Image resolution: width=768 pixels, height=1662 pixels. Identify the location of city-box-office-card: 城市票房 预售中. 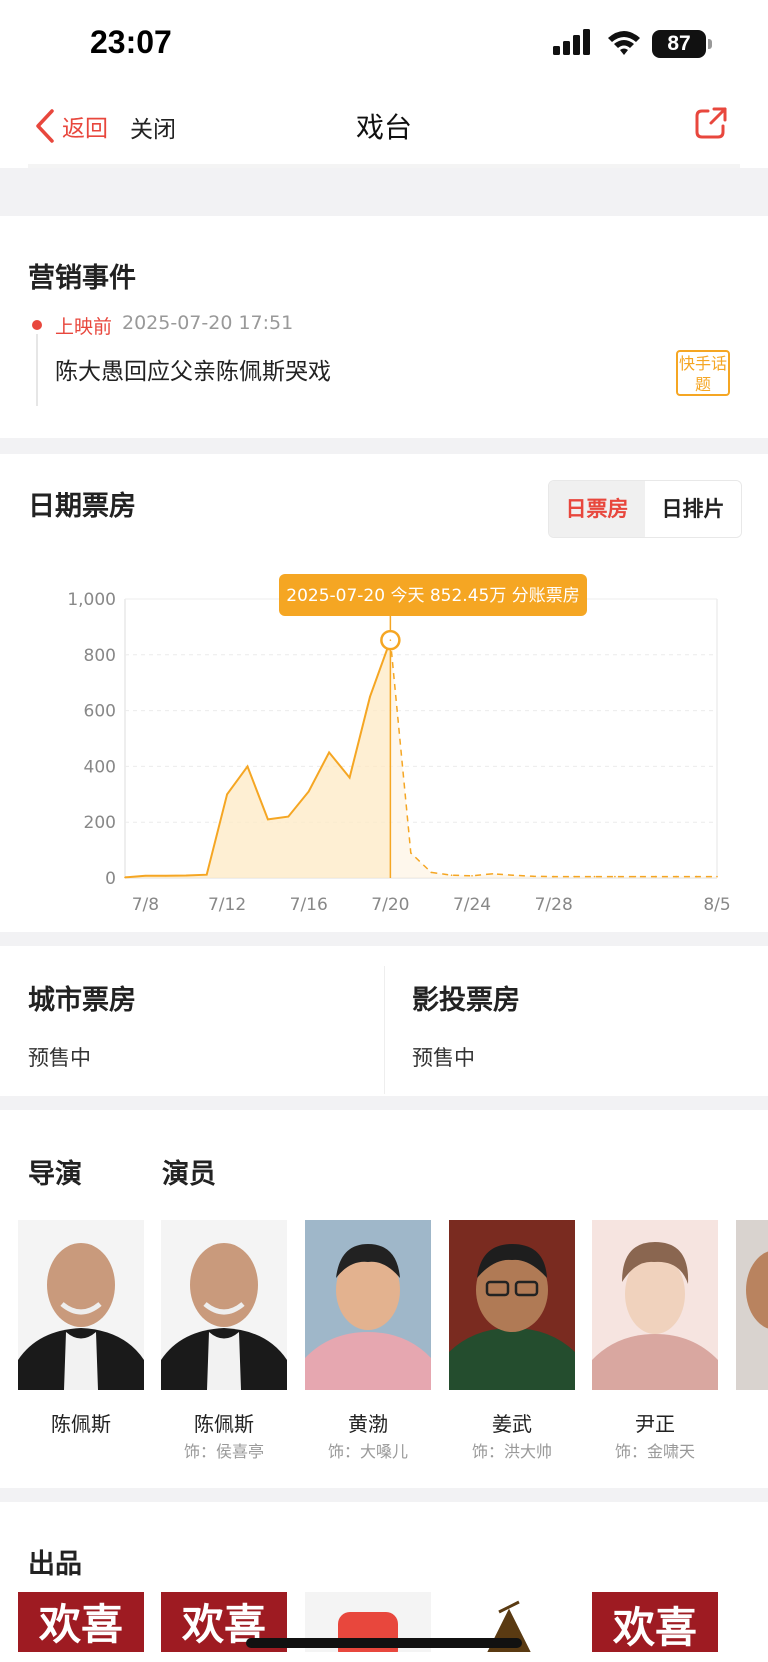
(192, 1021).